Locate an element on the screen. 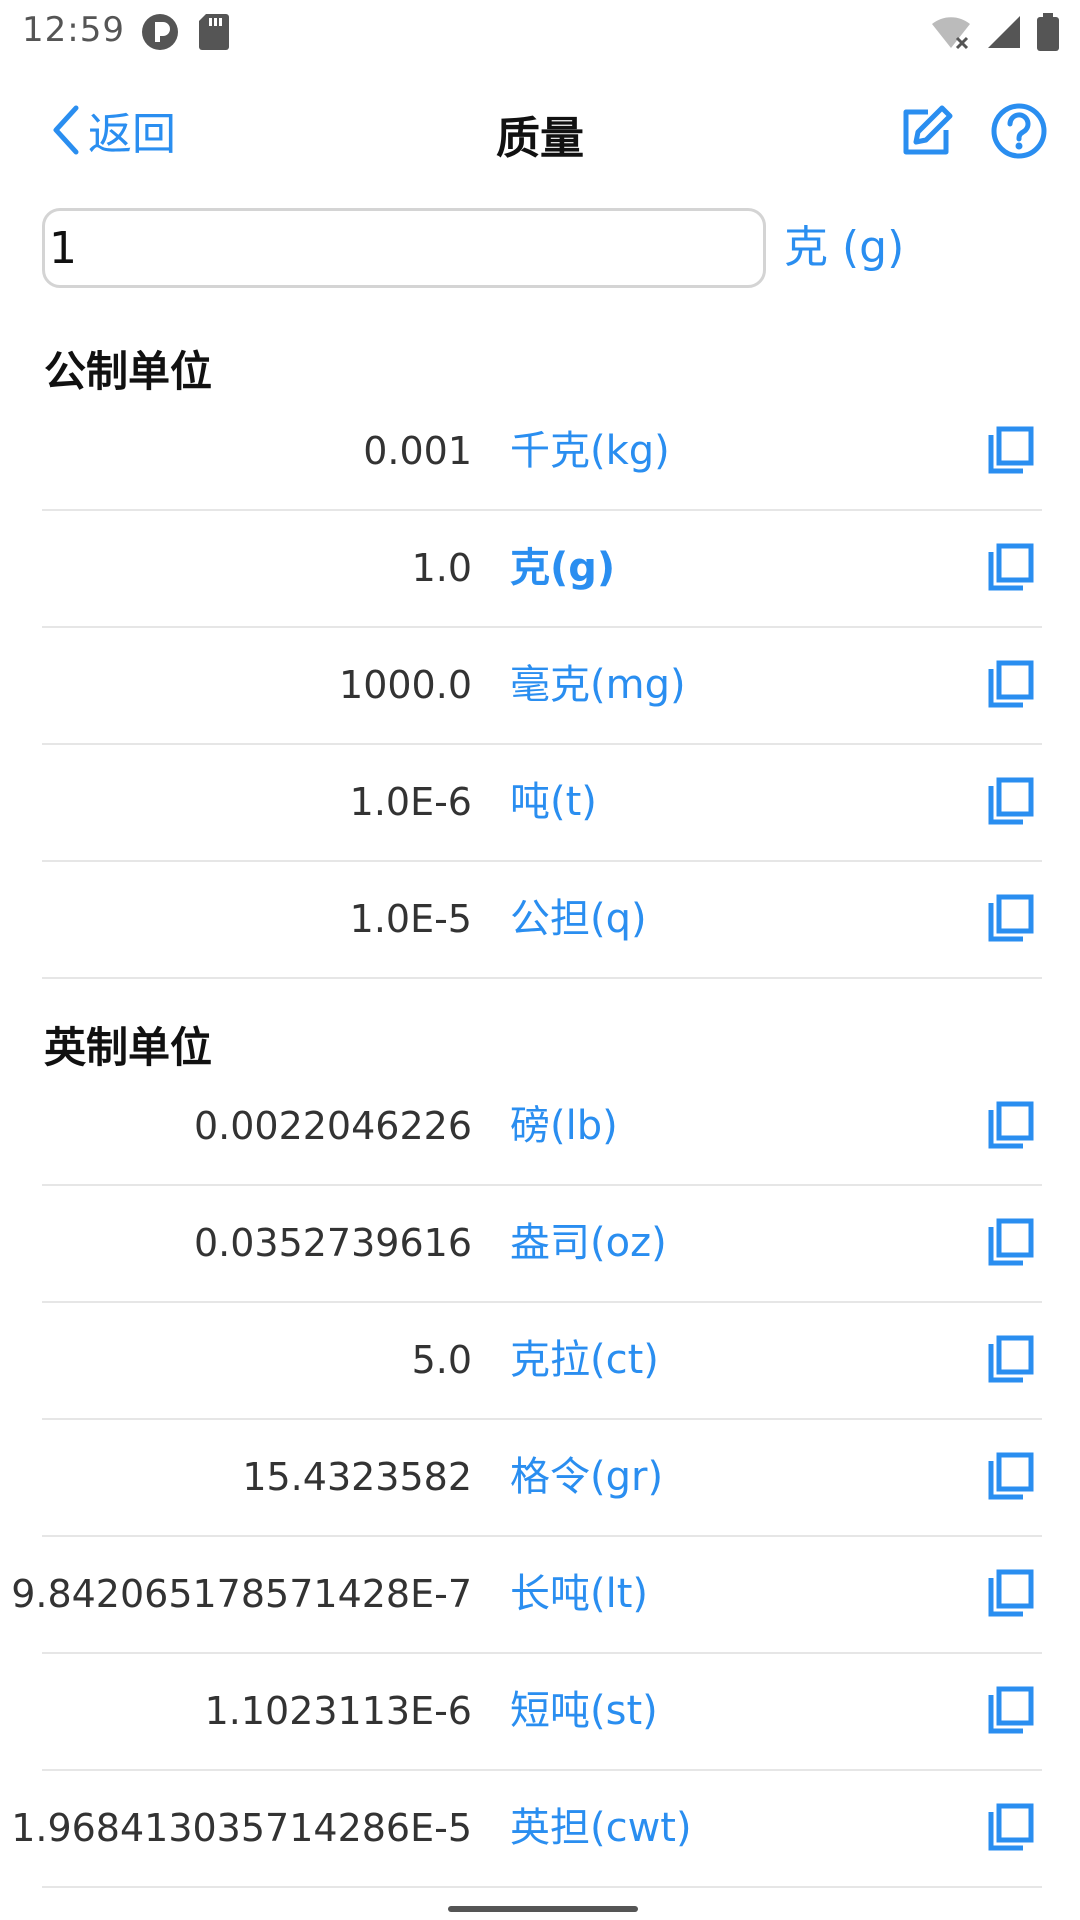 The height and width of the screenshot is (1920, 1080). table-row: 9.842065178571428E-7 长吨(lt) is located at coordinates (526, 1595).